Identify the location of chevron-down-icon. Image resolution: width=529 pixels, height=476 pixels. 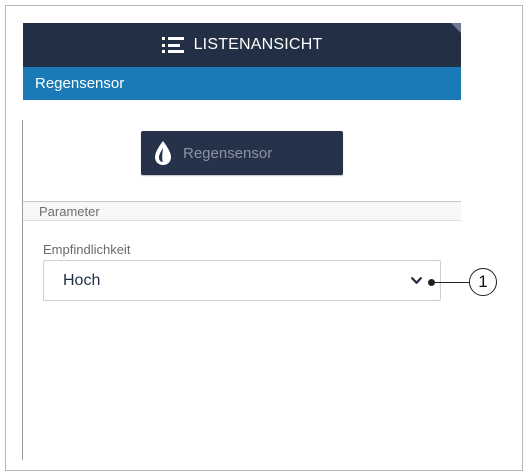
(416, 280).